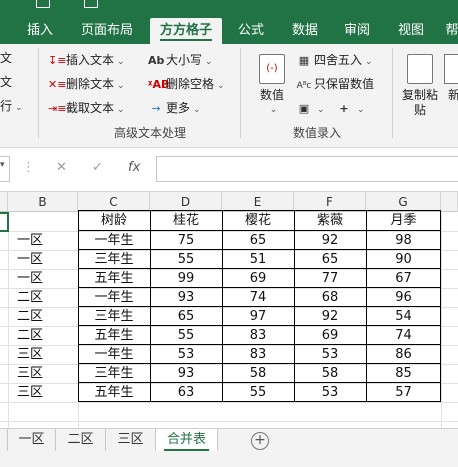 The height and width of the screenshot is (467, 458). I want to click on enter-icon: ✓, so click(97, 167).